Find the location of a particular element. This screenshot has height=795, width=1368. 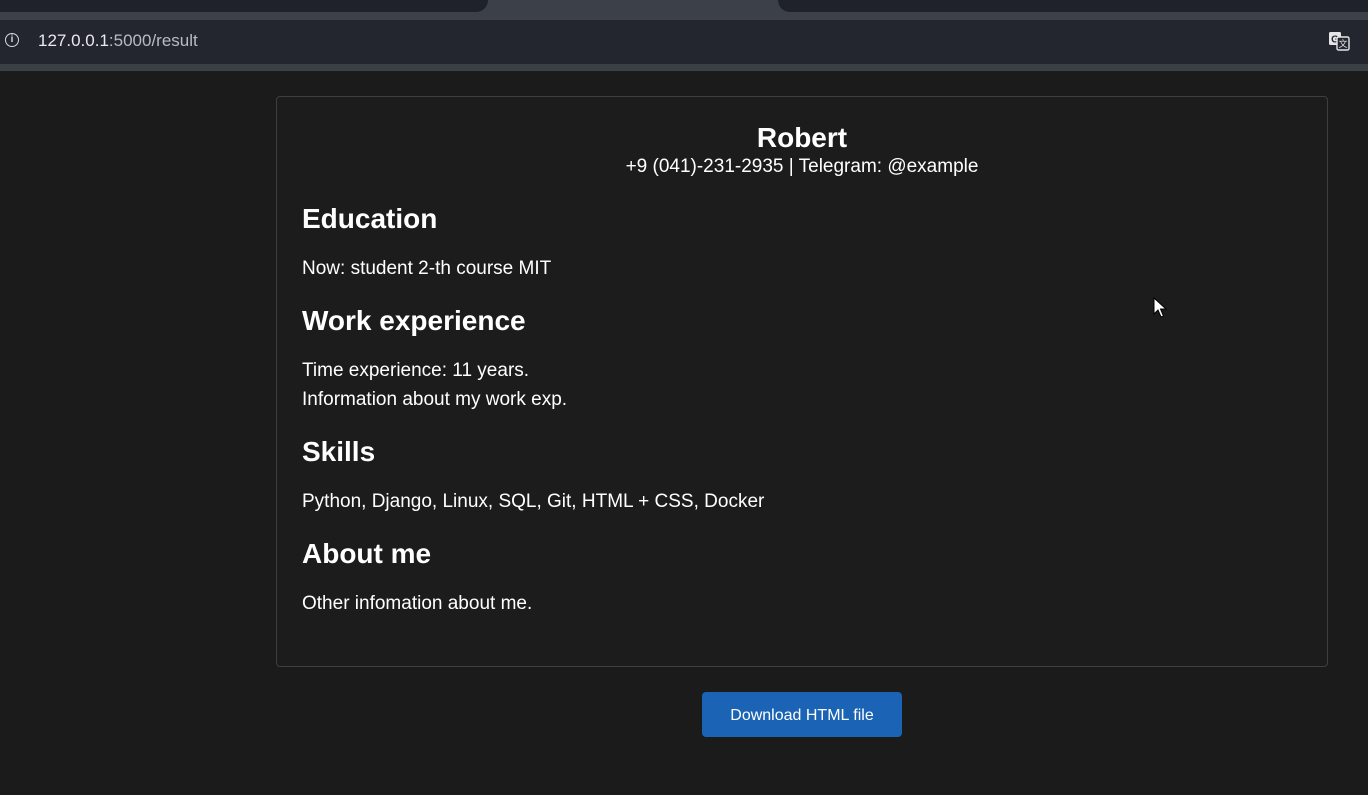

section-heading-education: Education is located at coordinates (370, 218).